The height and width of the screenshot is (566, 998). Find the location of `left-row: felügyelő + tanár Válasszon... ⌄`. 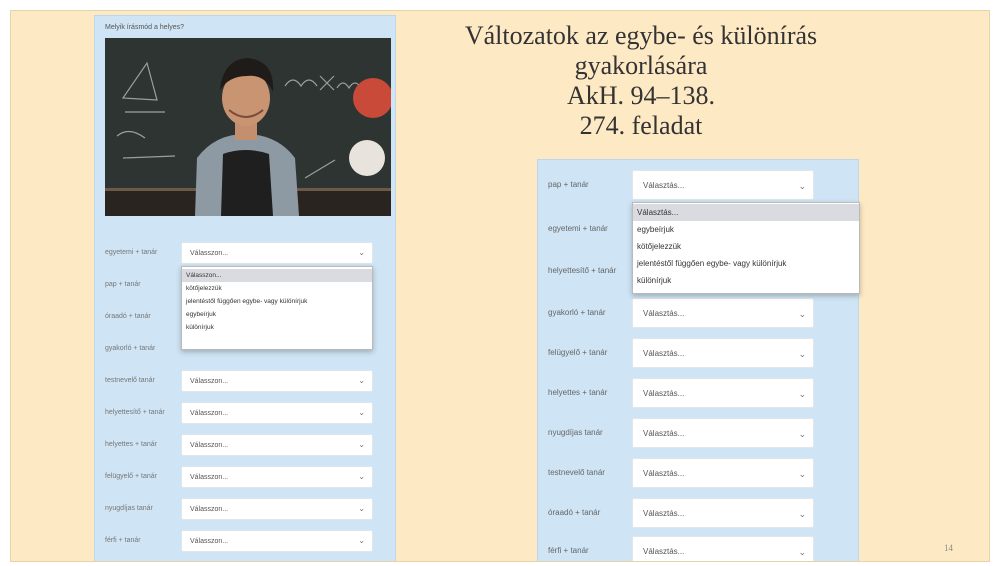

left-row: felügyelő + tanár Válasszon... ⌄ is located at coordinates (245, 478).